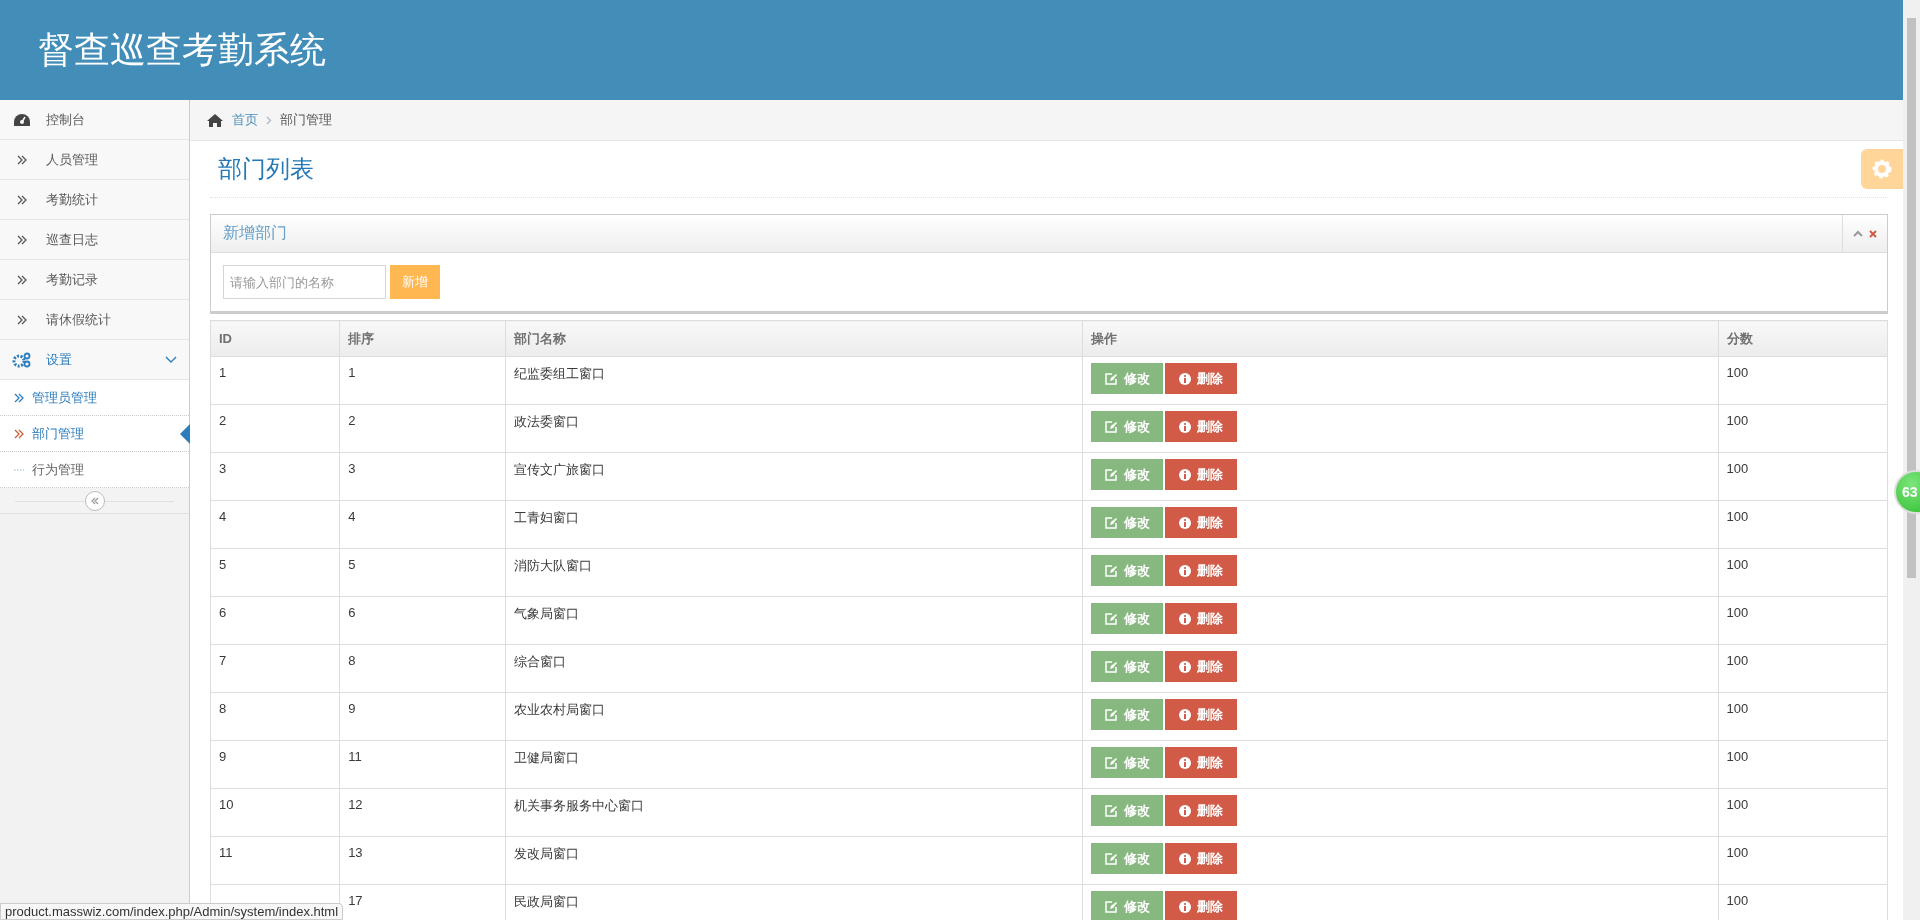  What do you see at coordinates (22, 119) in the screenshot?
I see `dashboard-icon` at bounding box center [22, 119].